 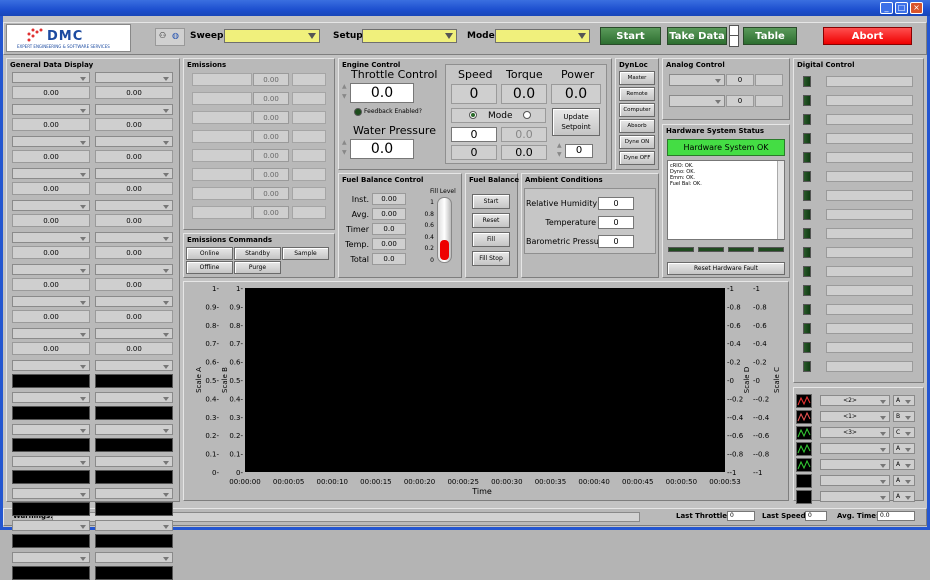 I want to click on mode-radio-right, so click(x=527, y=115).